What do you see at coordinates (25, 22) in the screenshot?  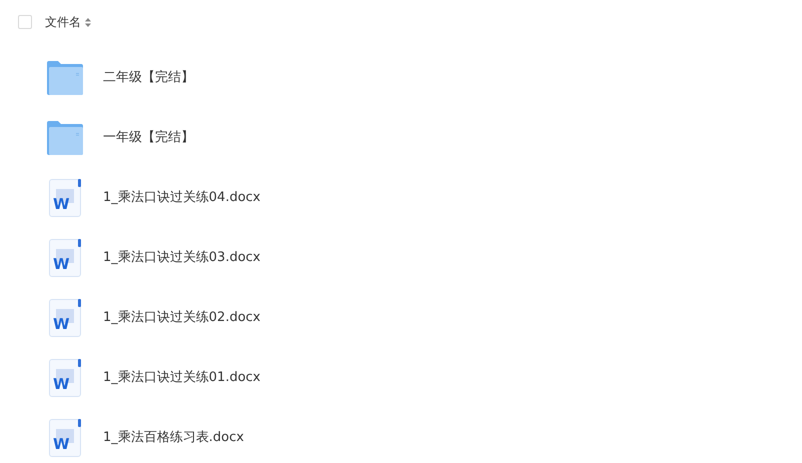 I see `select-all-checkbox` at bounding box center [25, 22].